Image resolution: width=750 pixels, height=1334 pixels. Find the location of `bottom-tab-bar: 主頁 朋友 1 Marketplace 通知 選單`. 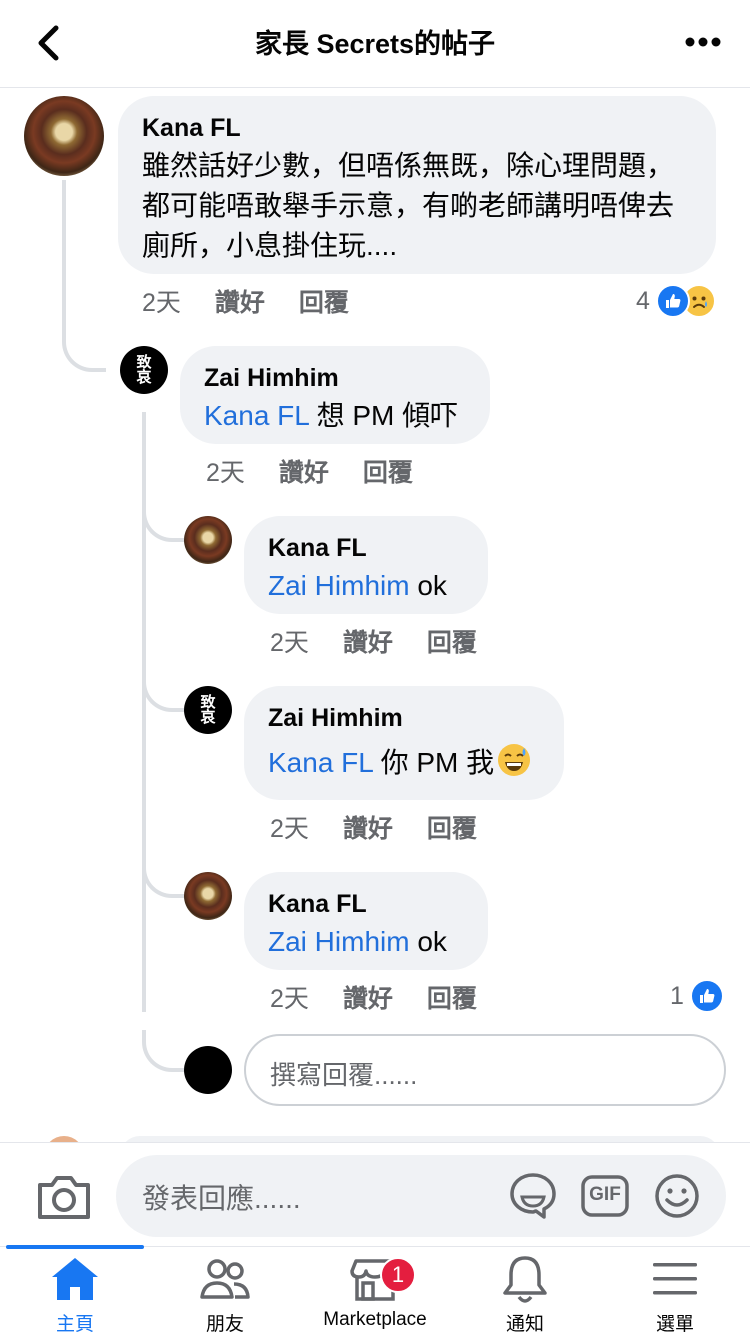

bottom-tab-bar: 主頁 朋友 1 Marketplace 通知 選單 is located at coordinates (375, 1289).